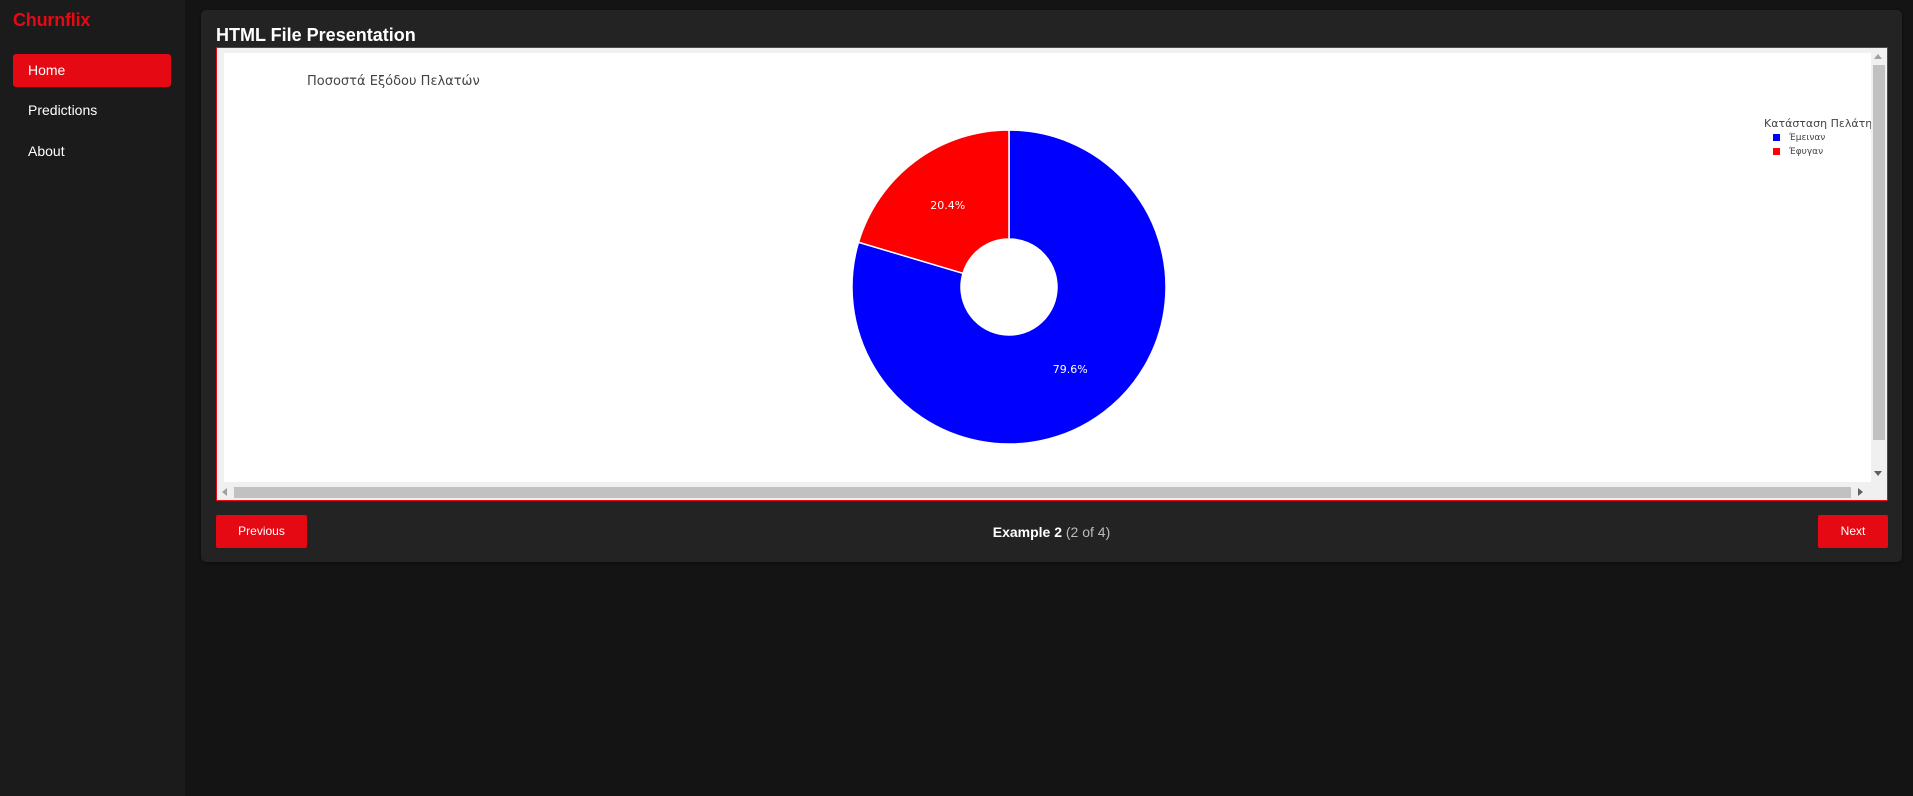 The width and height of the screenshot is (1913, 796). Describe the element at coordinates (1807, 138) in the screenshot. I see `legend-label-stayed: Έμειναν` at that location.